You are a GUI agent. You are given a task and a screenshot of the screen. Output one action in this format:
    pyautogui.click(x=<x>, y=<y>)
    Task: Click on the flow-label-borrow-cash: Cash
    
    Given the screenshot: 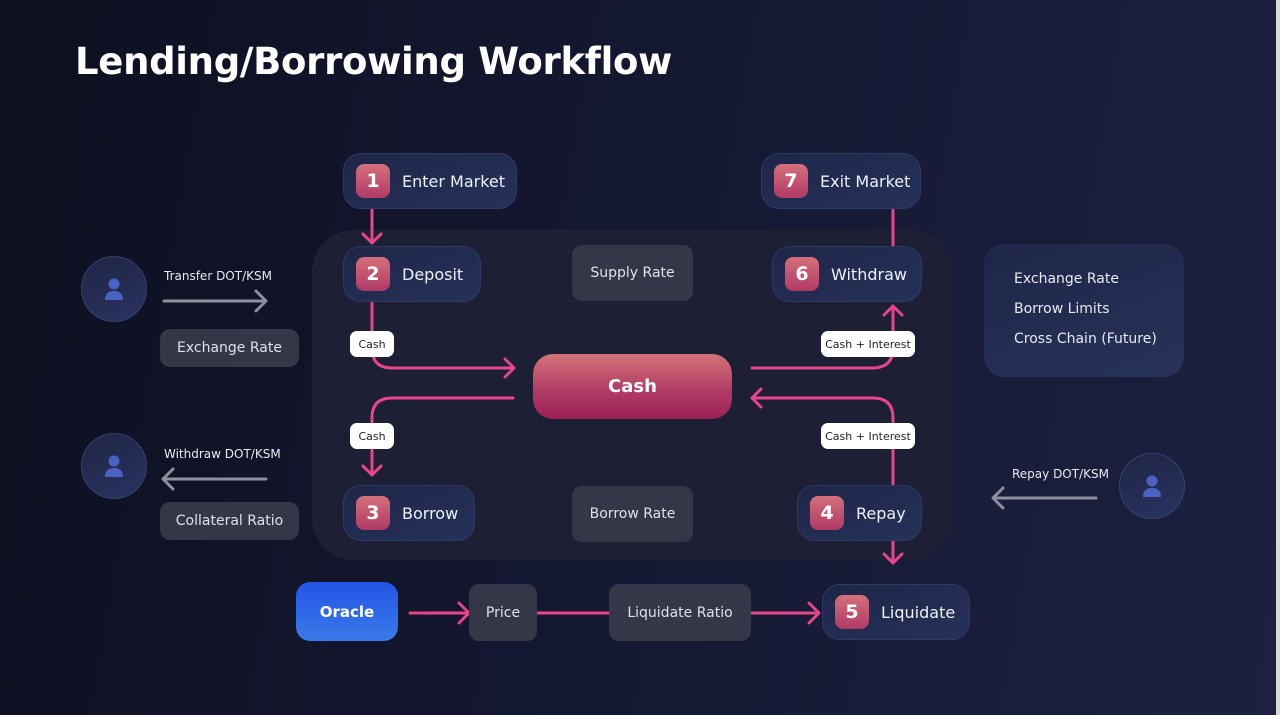 What is the action you would take?
    pyautogui.click(x=372, y=436)
    